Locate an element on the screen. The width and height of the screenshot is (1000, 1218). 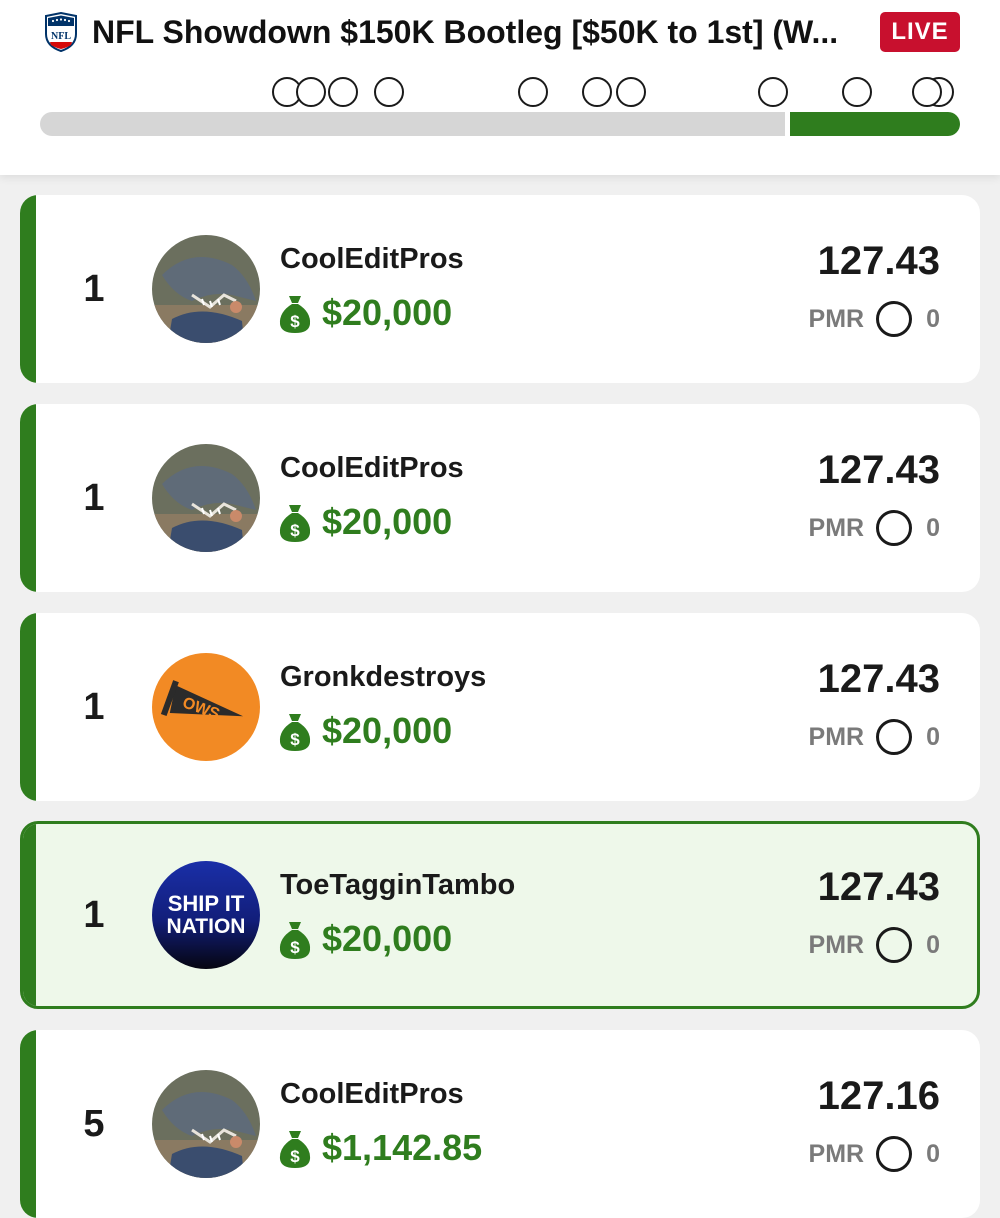
progress-track-remaining is located at coordinates (412, 124).